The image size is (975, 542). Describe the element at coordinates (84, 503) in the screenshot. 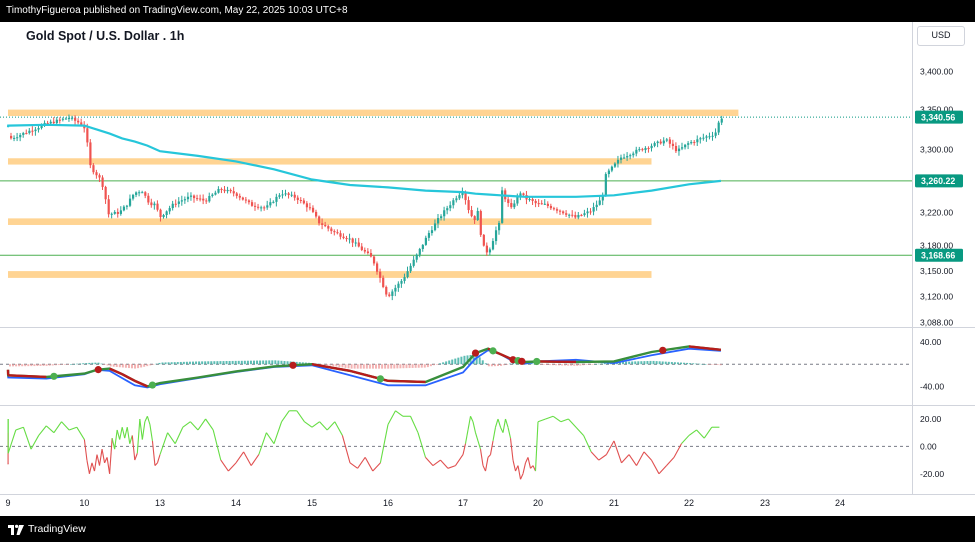

I see `time-tick-label: 10` at that location.